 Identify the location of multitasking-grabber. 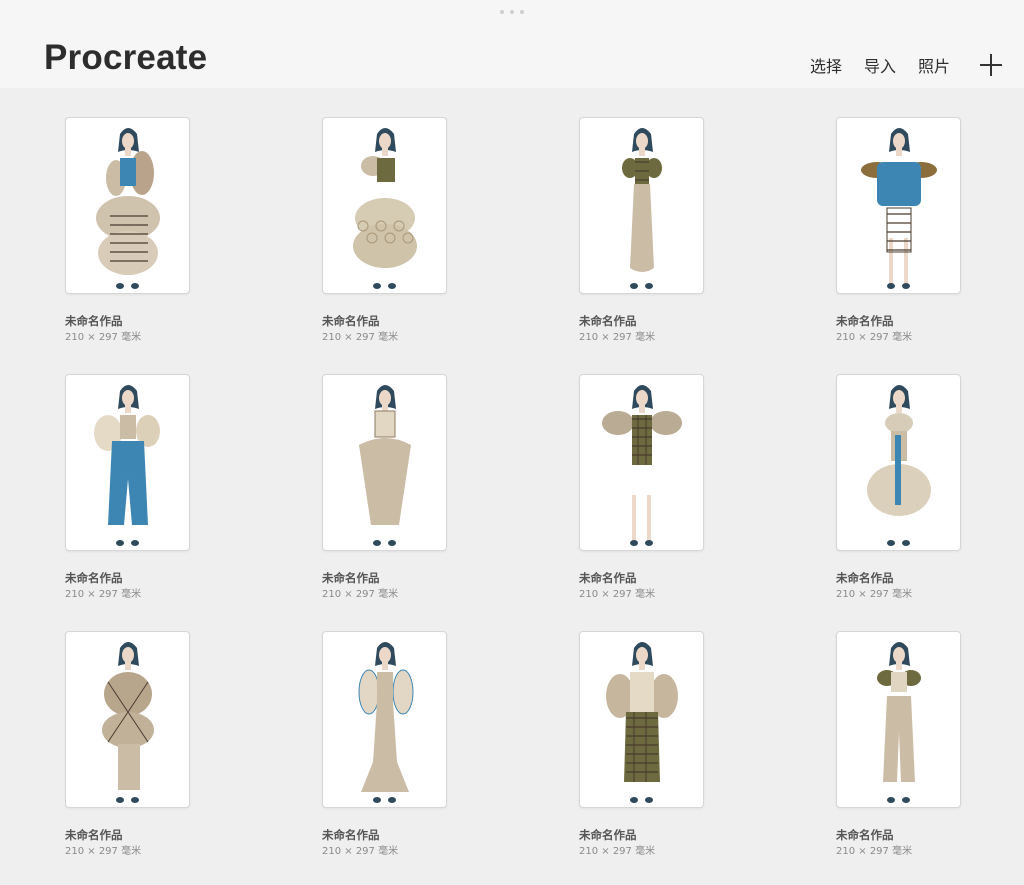
(512, 12).